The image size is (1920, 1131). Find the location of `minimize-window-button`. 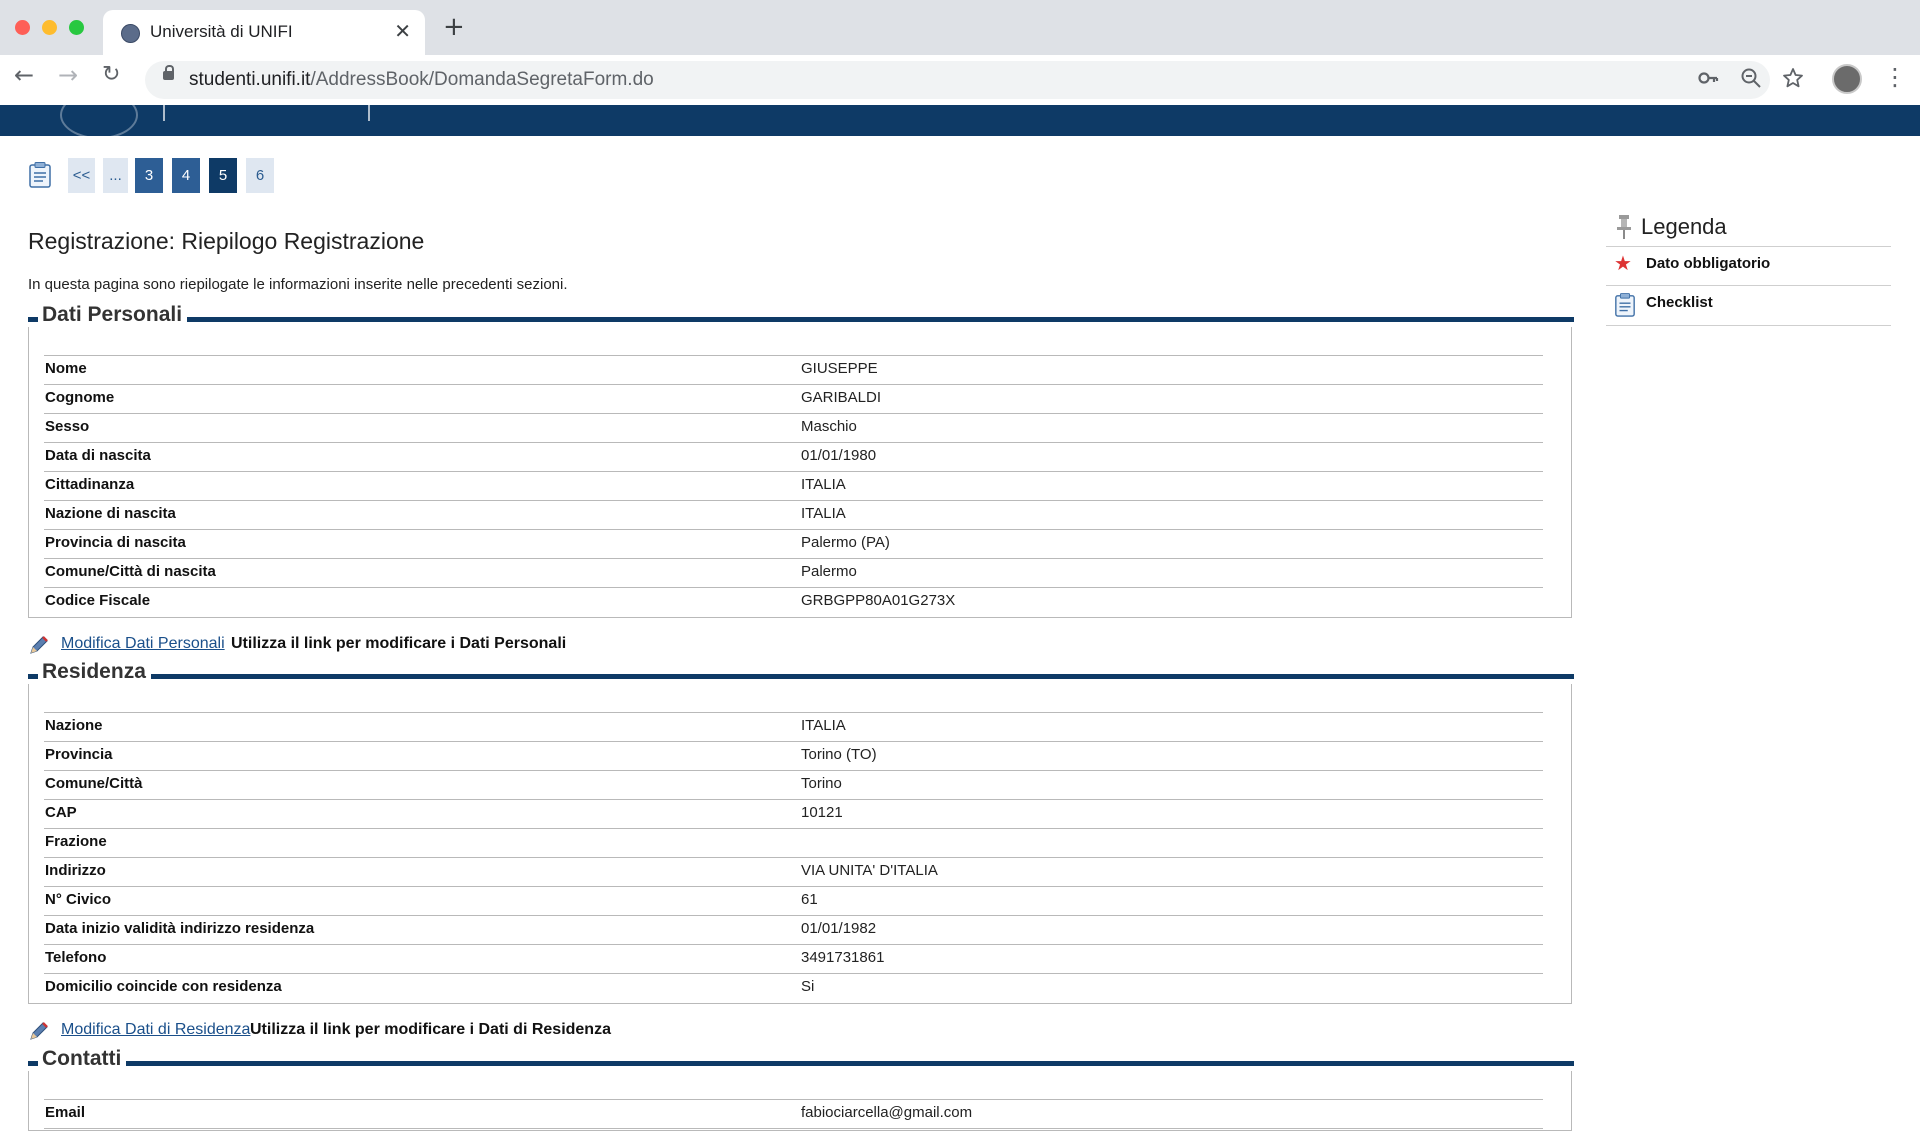

minimize-window-button is located at coordinates (49, 27).